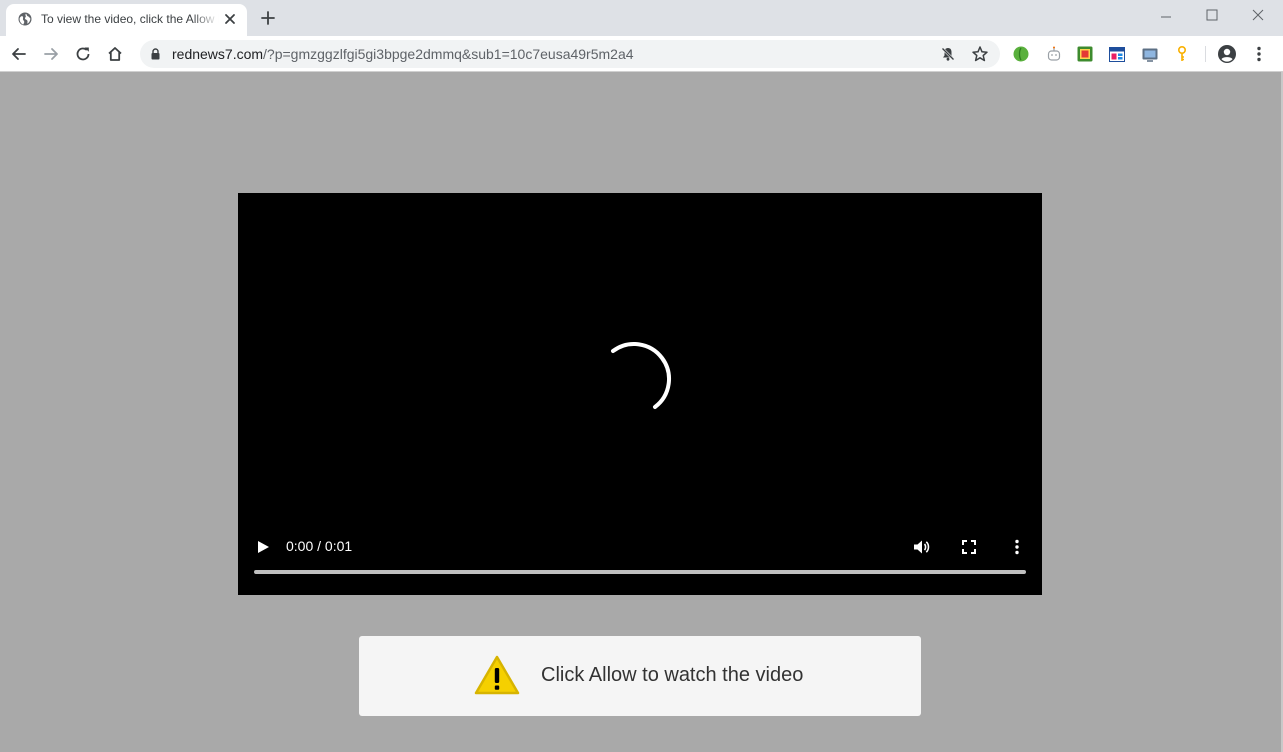  I want to click on window-close-icon, so click(1258, 15).